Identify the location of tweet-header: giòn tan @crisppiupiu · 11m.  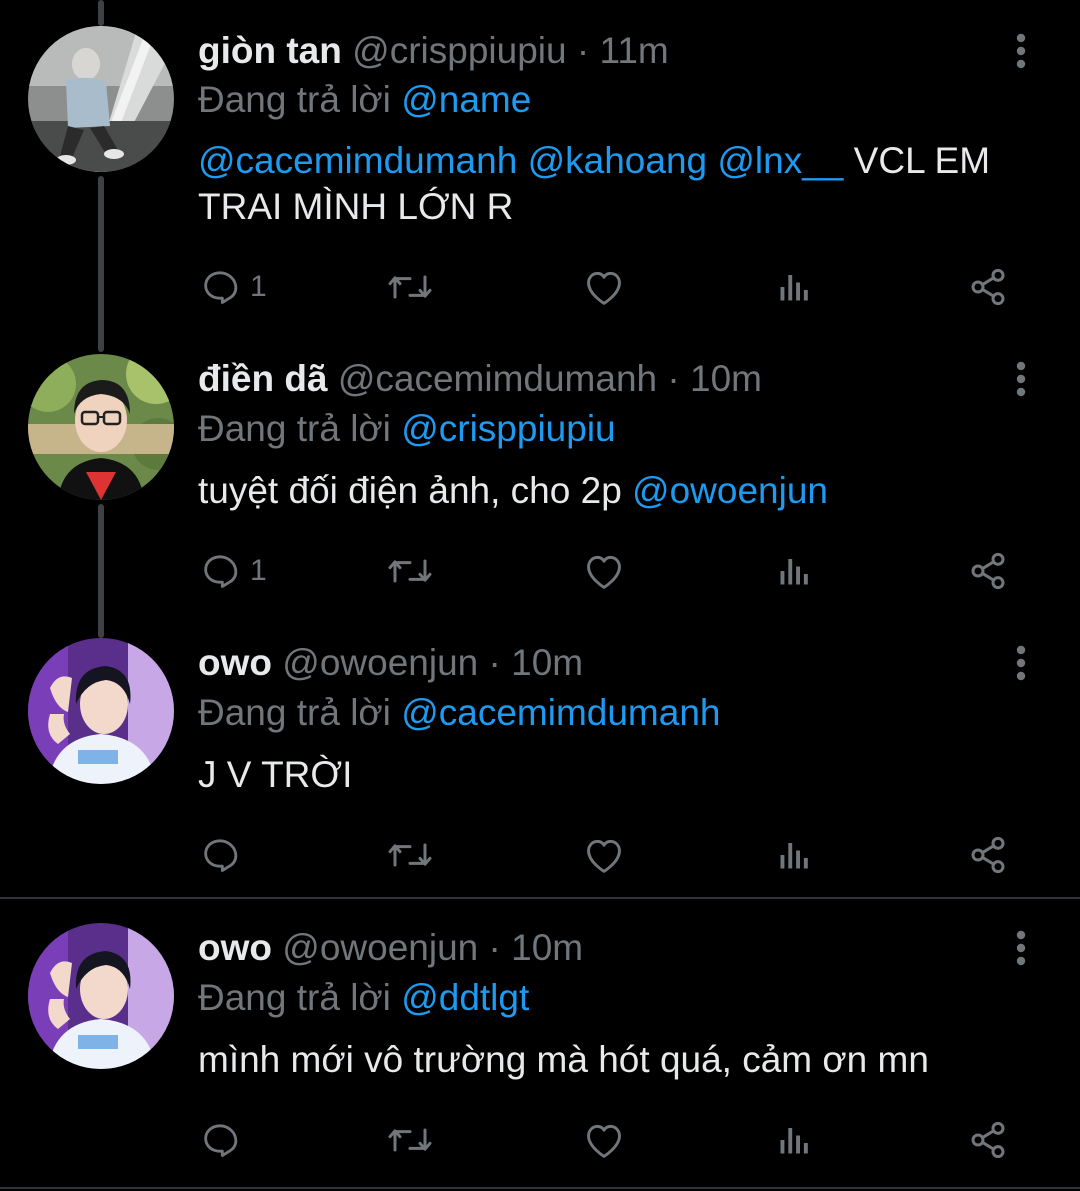
(433, 51).